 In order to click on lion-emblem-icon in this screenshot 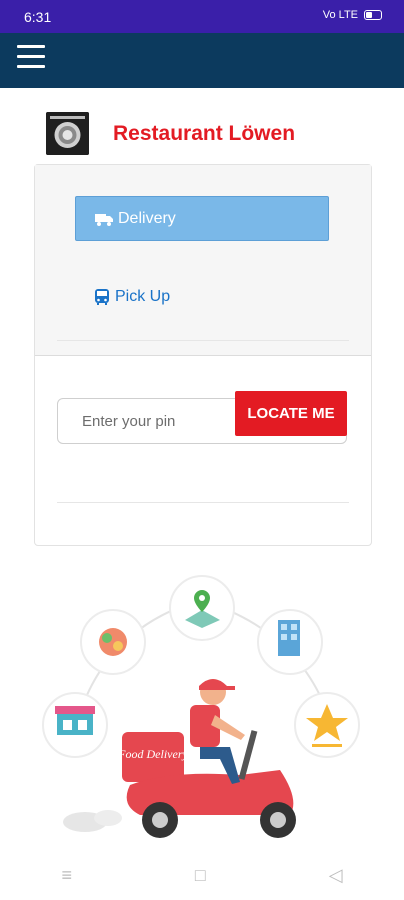, I will do `click(67, 133)`.